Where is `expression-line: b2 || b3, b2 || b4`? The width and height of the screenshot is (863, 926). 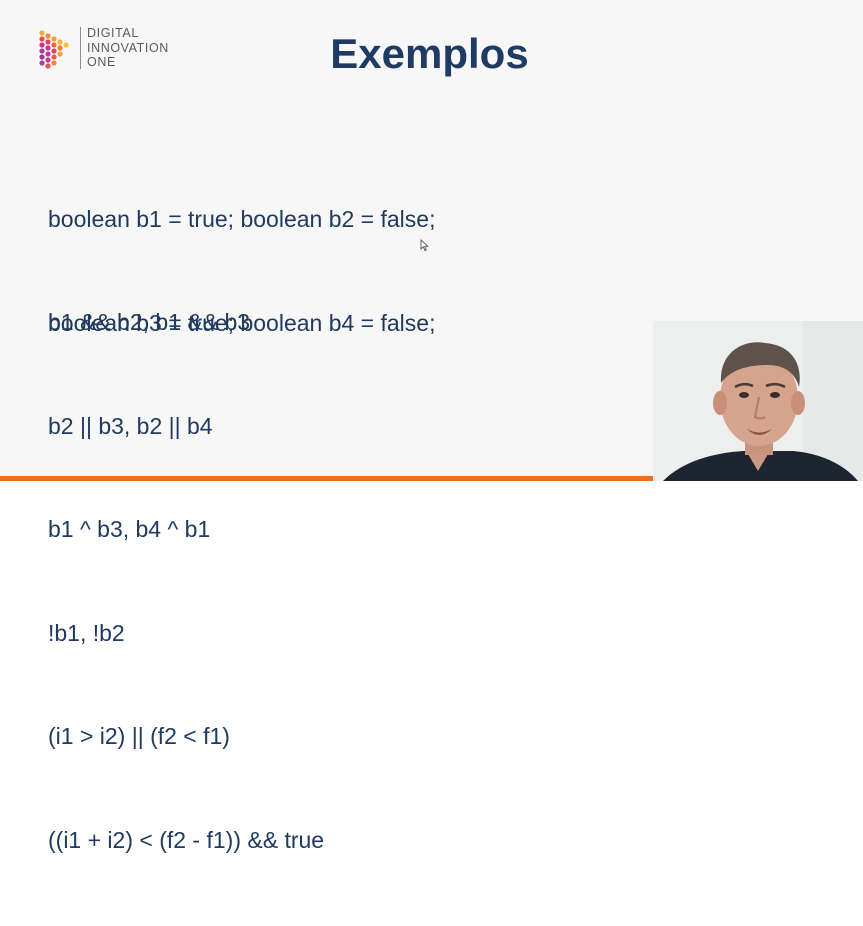
expression-line: b2 || b3, b2 || b4 is located at coordinates (130, 425).